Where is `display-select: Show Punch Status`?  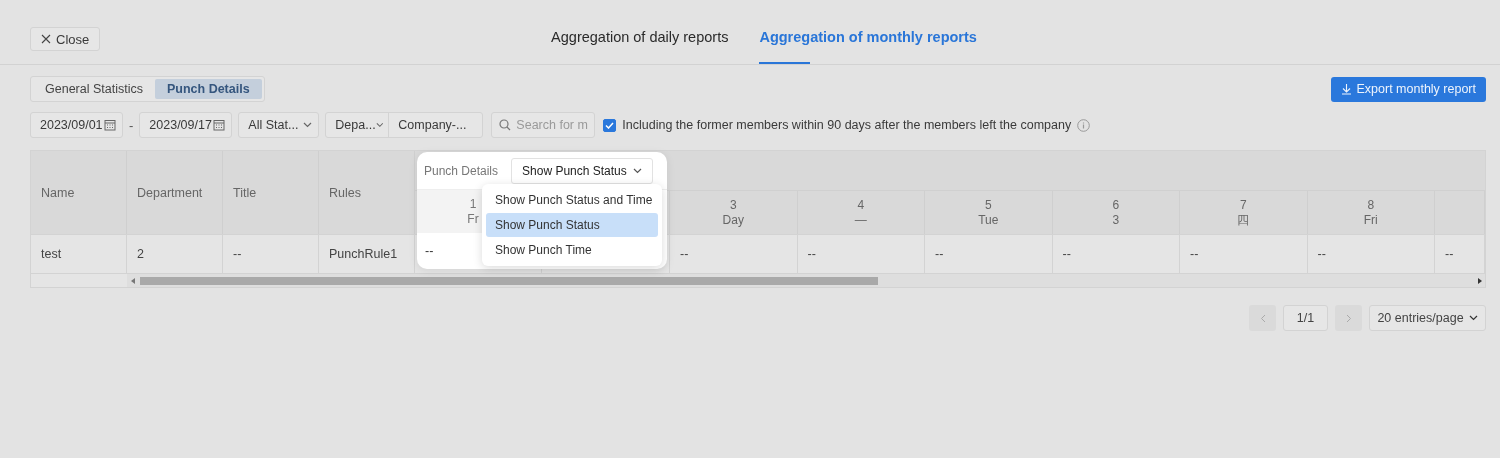
display-select: Show Punch Status is located at coordinates (582, 170).